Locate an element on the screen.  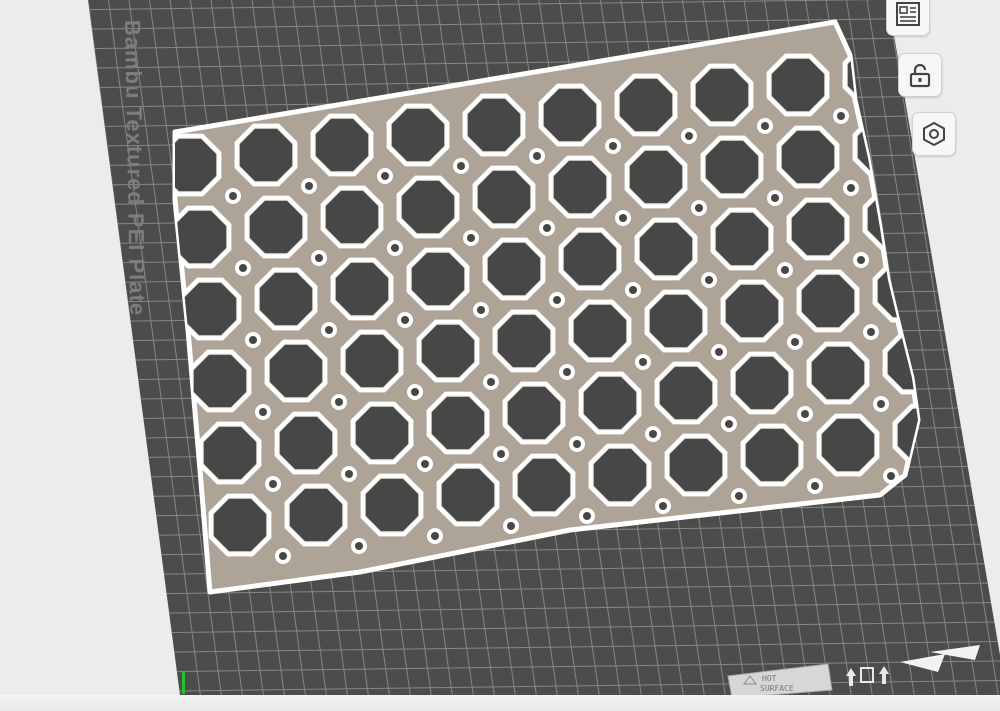
orient-button is located at coordinates (934, 134).